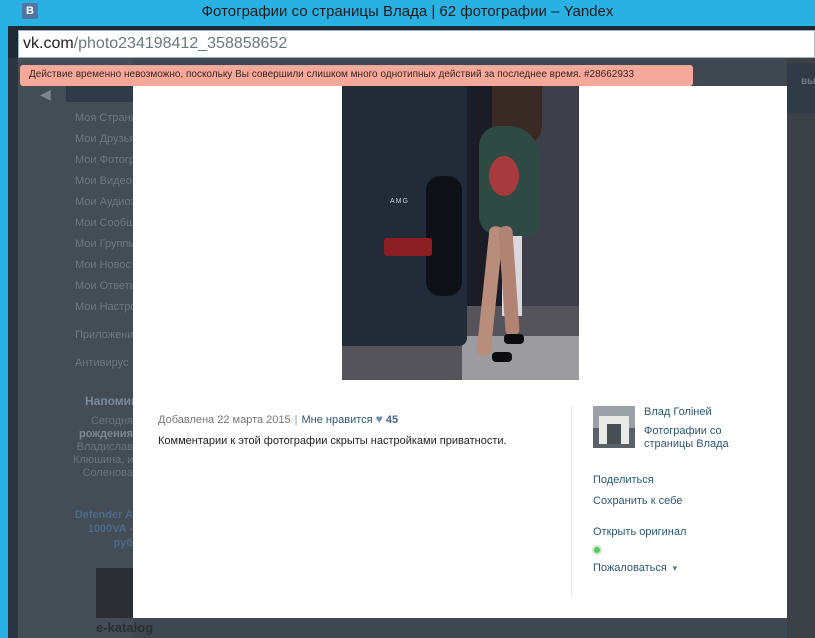 Image resolution: width=815 pixels, height=638 pixels. What do you see at coordinates (45, 94) in the screenshot?
I see `back-arrow-icon: ◀` at bounding box center [45, 94].